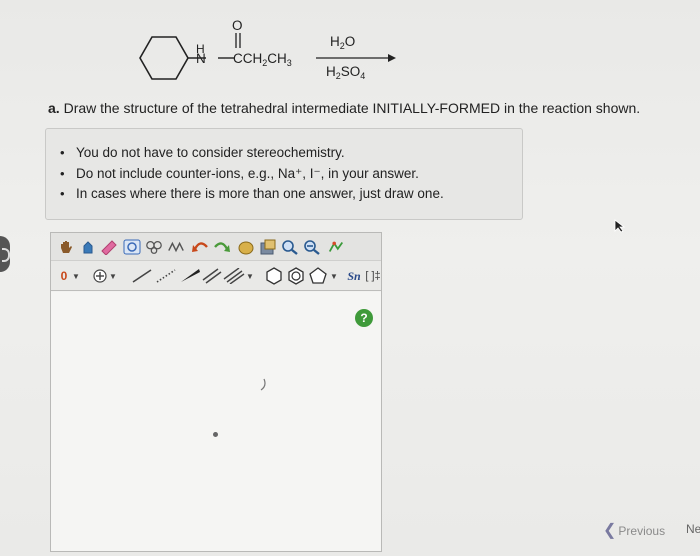  What do you see at coordinates (277, 58) in the screenshot?
I see `ch3-label: CH` at bounding box center [277, 58].